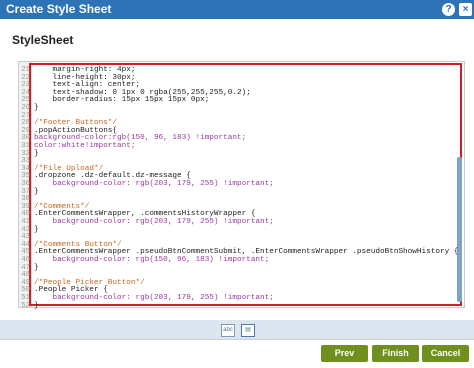 Image resolution: width=474 pixels, height=368 pixels. I want to click on abc-icon: abc, so click(228, 330).